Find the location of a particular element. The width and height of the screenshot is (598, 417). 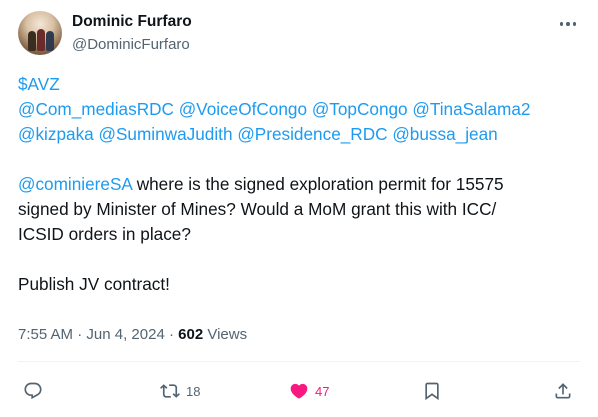

mention-link: @cominiereSA is located at coordinates (75, 184).